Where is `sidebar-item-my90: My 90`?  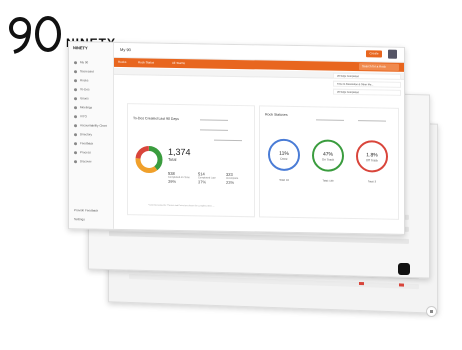 sidebar-item-my90: My 90 is located at coordinates (81, 62).